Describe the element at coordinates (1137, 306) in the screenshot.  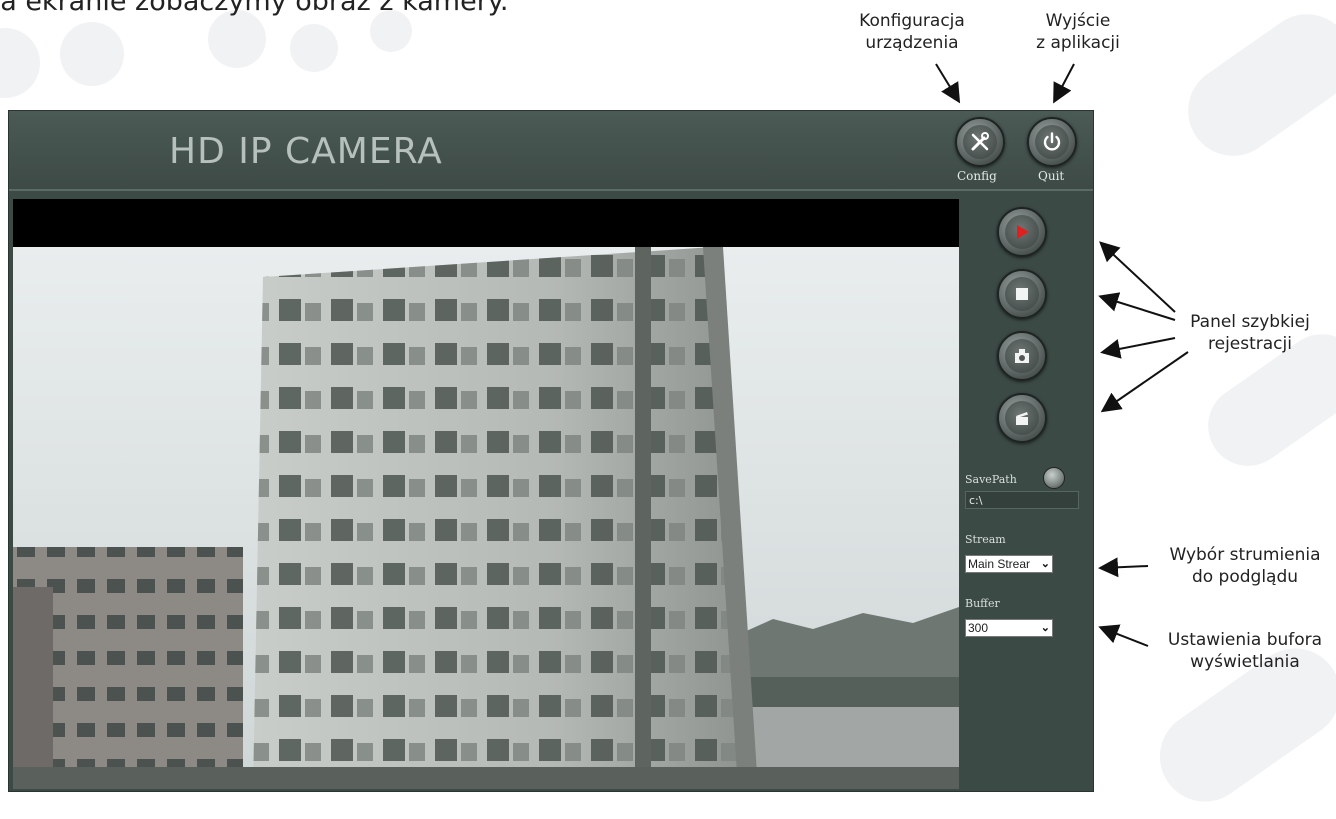
I see `arrow-to-stop` at that location.